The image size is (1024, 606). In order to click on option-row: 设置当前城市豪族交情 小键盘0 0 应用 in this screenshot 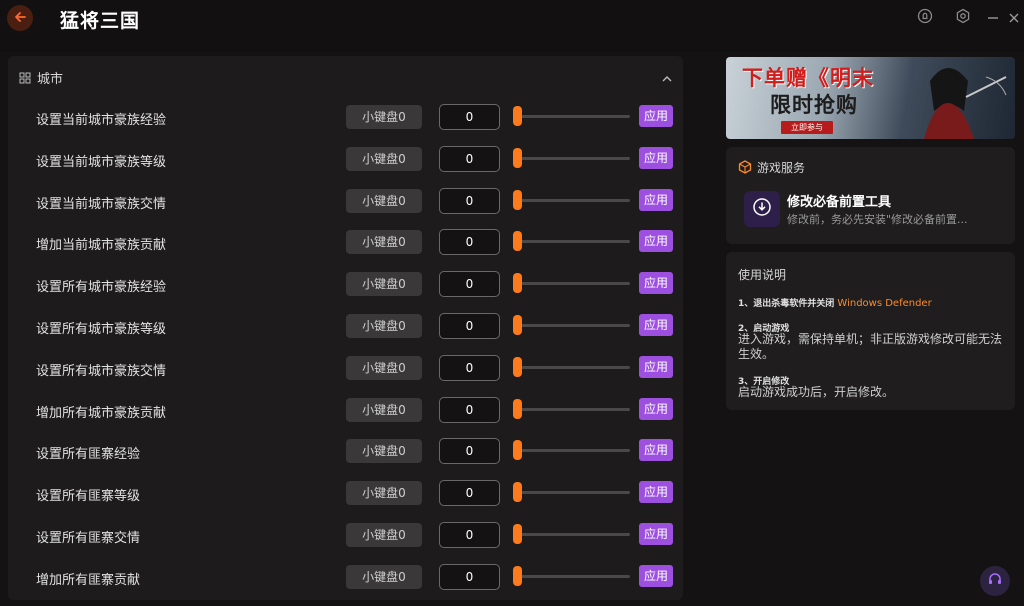, I will do `click(345, 202)`.